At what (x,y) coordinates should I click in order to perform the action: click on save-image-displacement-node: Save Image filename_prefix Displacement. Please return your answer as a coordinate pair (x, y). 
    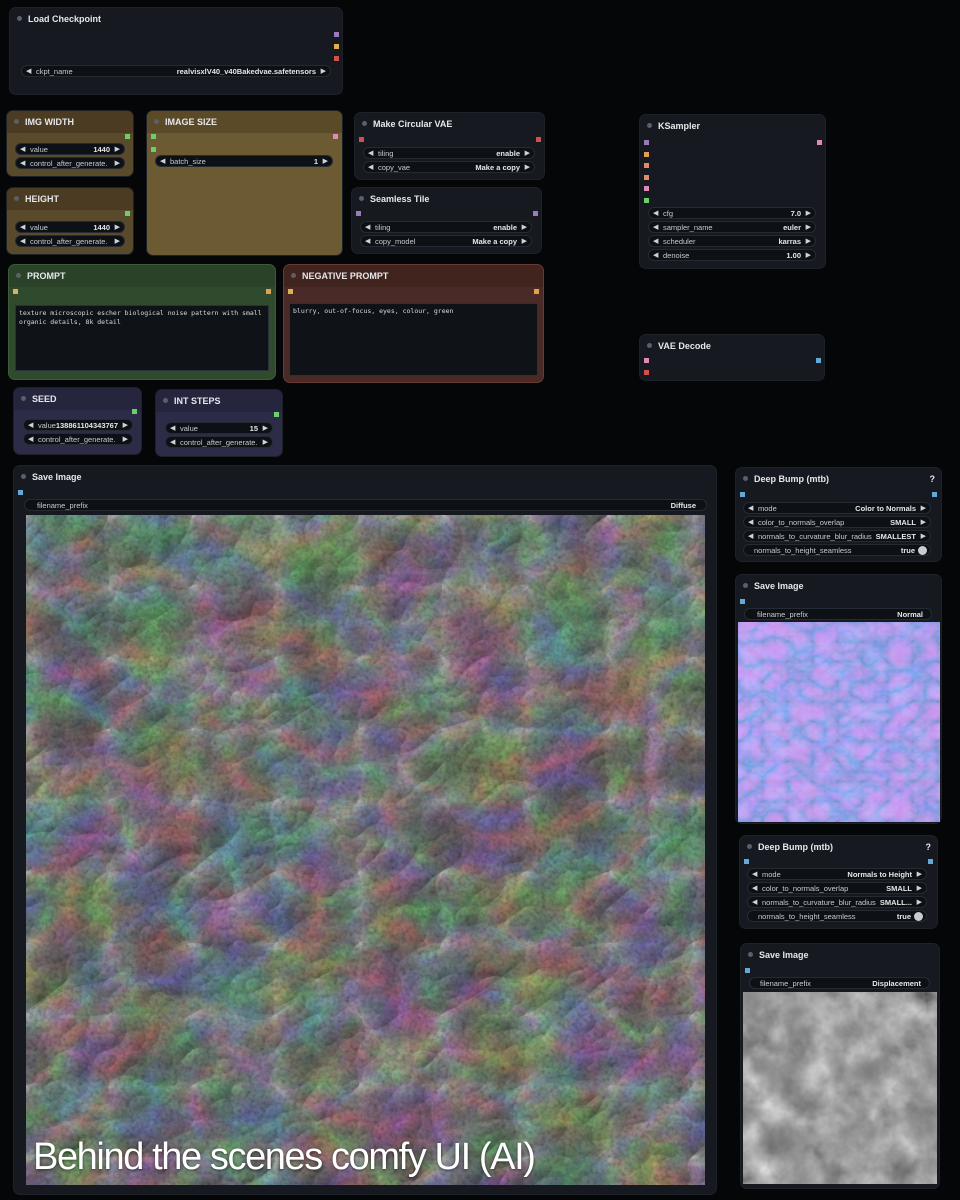
    Looking at the image, I should click on (840, 1066).